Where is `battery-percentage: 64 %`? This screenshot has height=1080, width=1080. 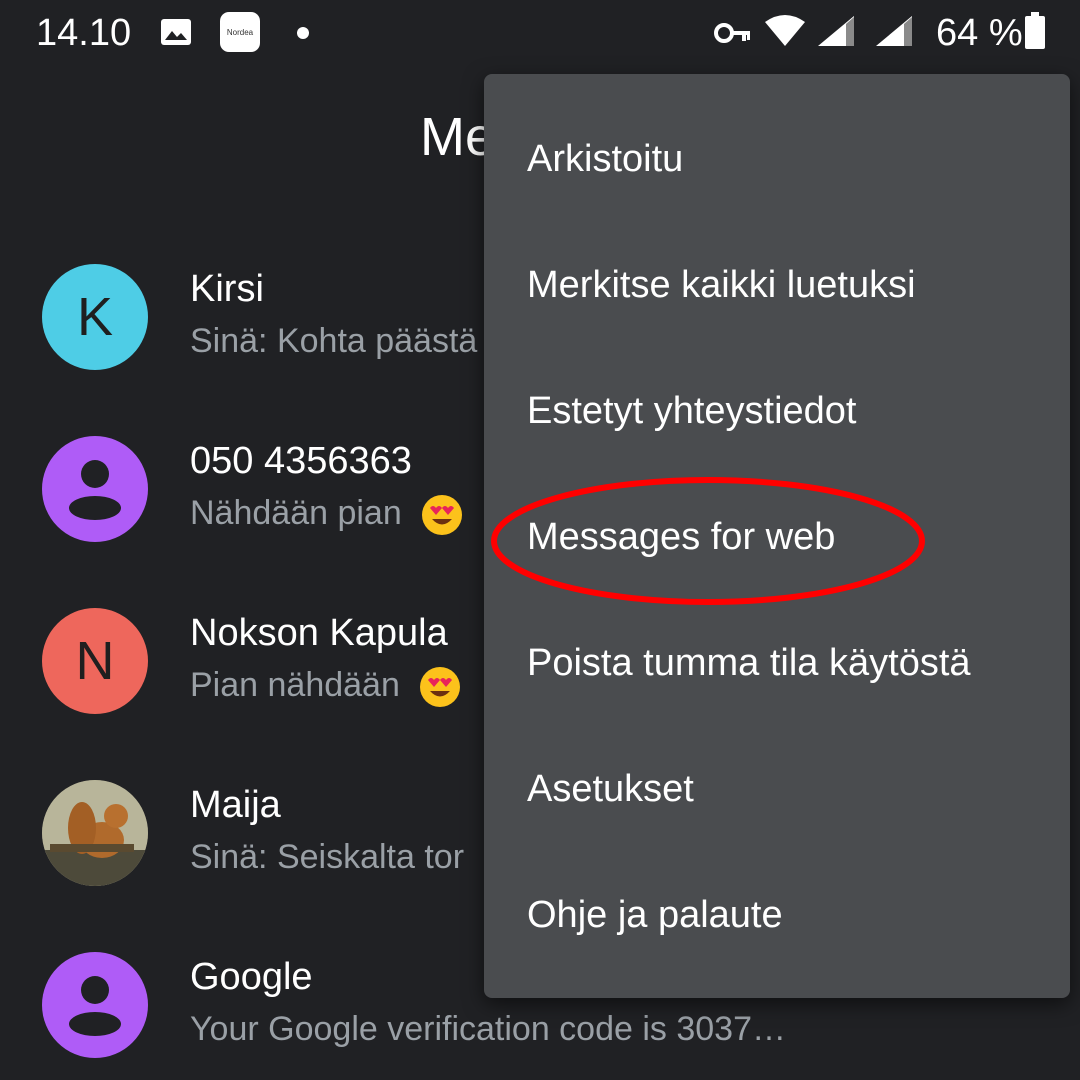
battery-percentage: 64 % is located at coordinates (979, 33).